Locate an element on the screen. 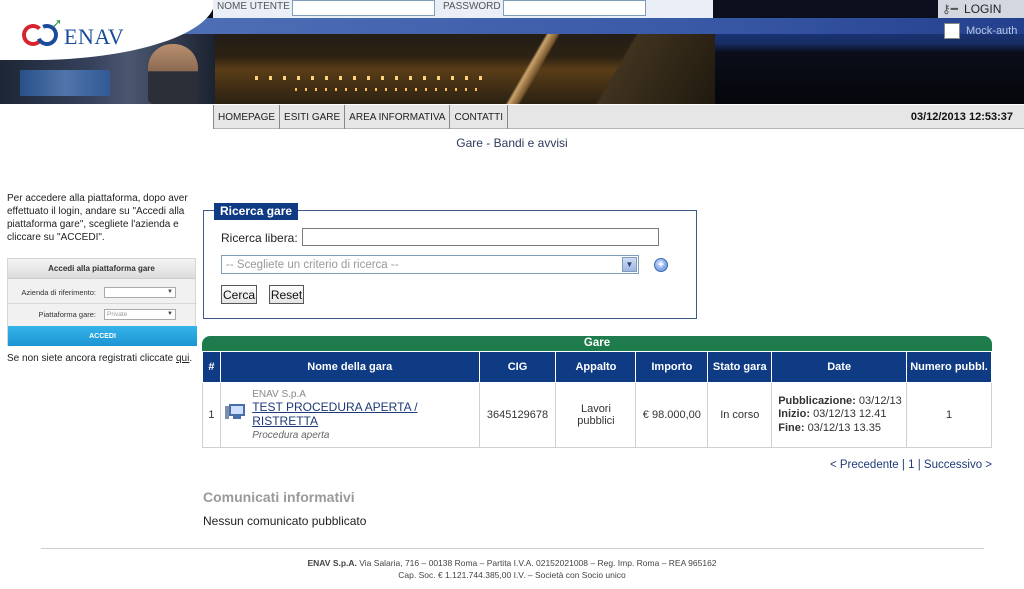 The image size is (1024, 589). password-input is located at coordinates (574, 8).